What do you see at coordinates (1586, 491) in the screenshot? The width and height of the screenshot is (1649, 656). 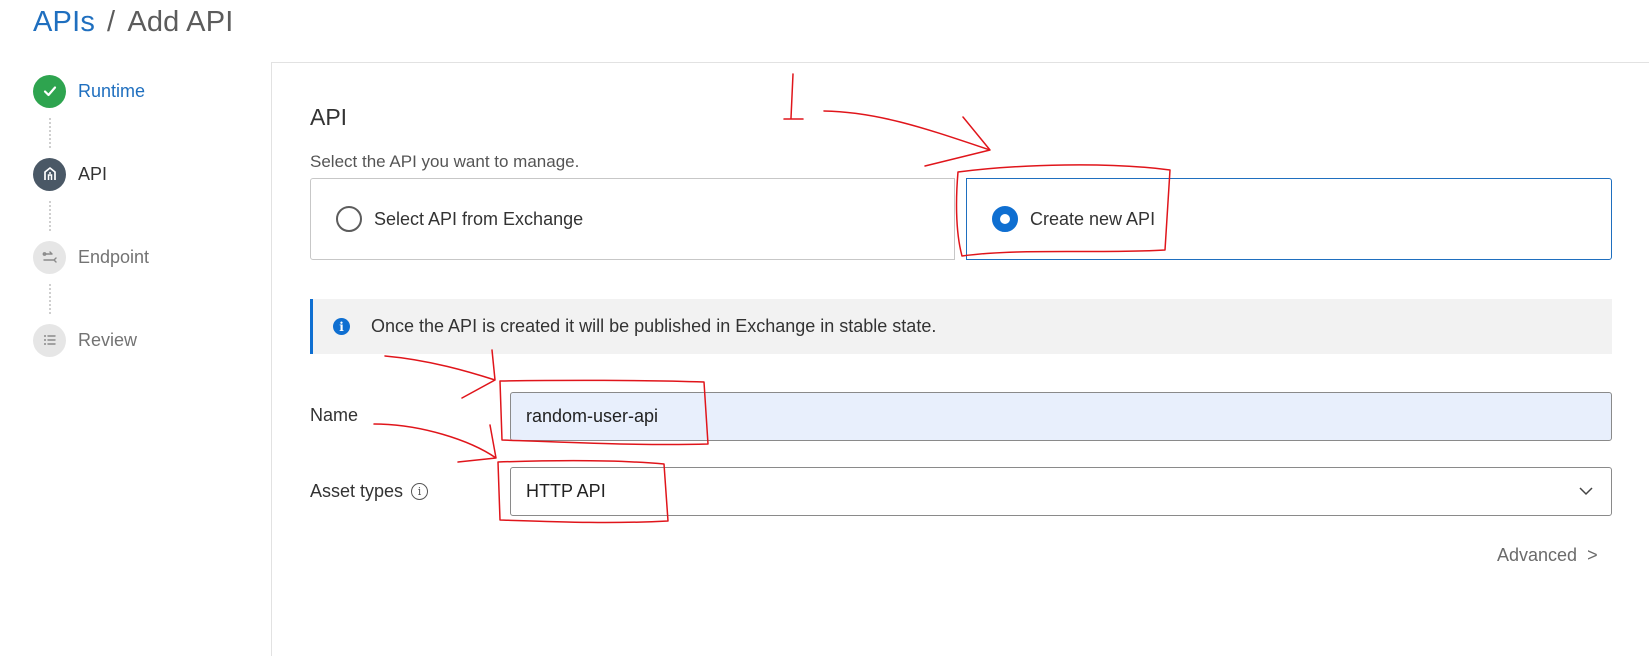 I see `chevron-down-icon` at bounding box center [1586, 491].